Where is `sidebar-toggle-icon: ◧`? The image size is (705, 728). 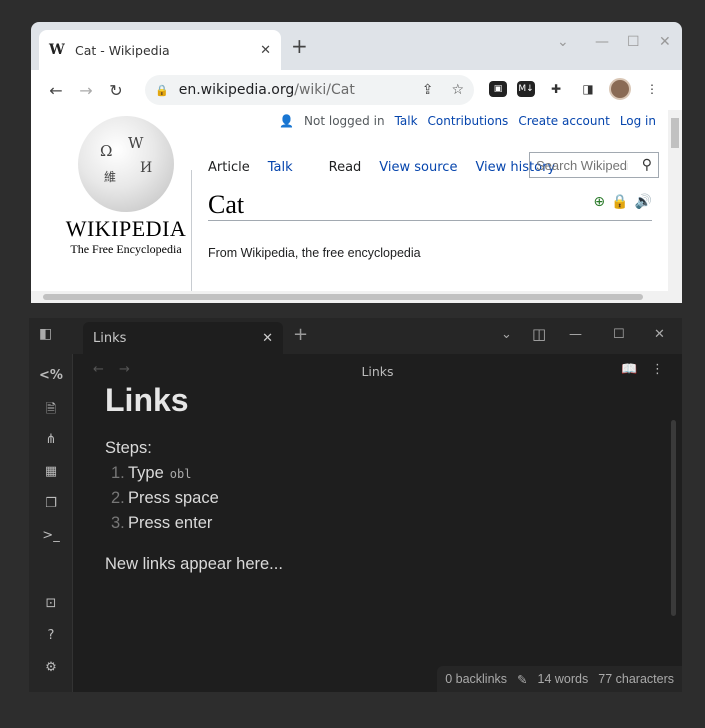 sidebar-toggle-icon: ◧ is located at coordinates (49, 335).